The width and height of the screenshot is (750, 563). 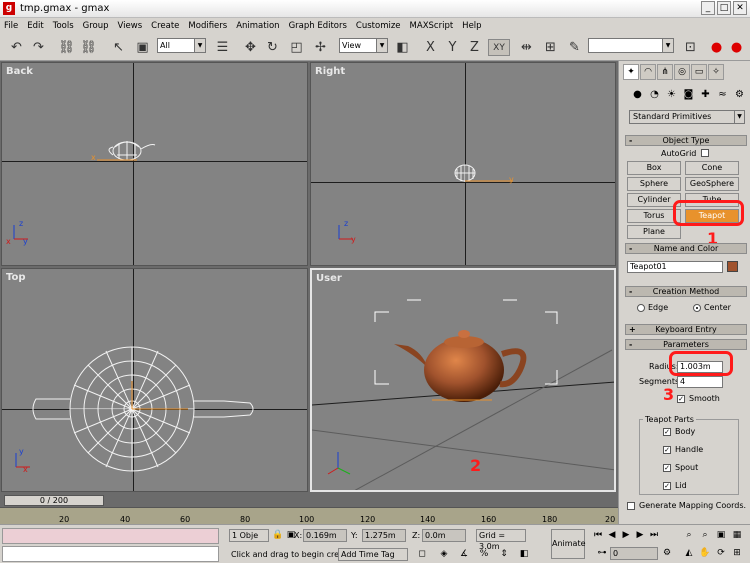 I want to click on object-color-swatch, so click(x=732, y=266).